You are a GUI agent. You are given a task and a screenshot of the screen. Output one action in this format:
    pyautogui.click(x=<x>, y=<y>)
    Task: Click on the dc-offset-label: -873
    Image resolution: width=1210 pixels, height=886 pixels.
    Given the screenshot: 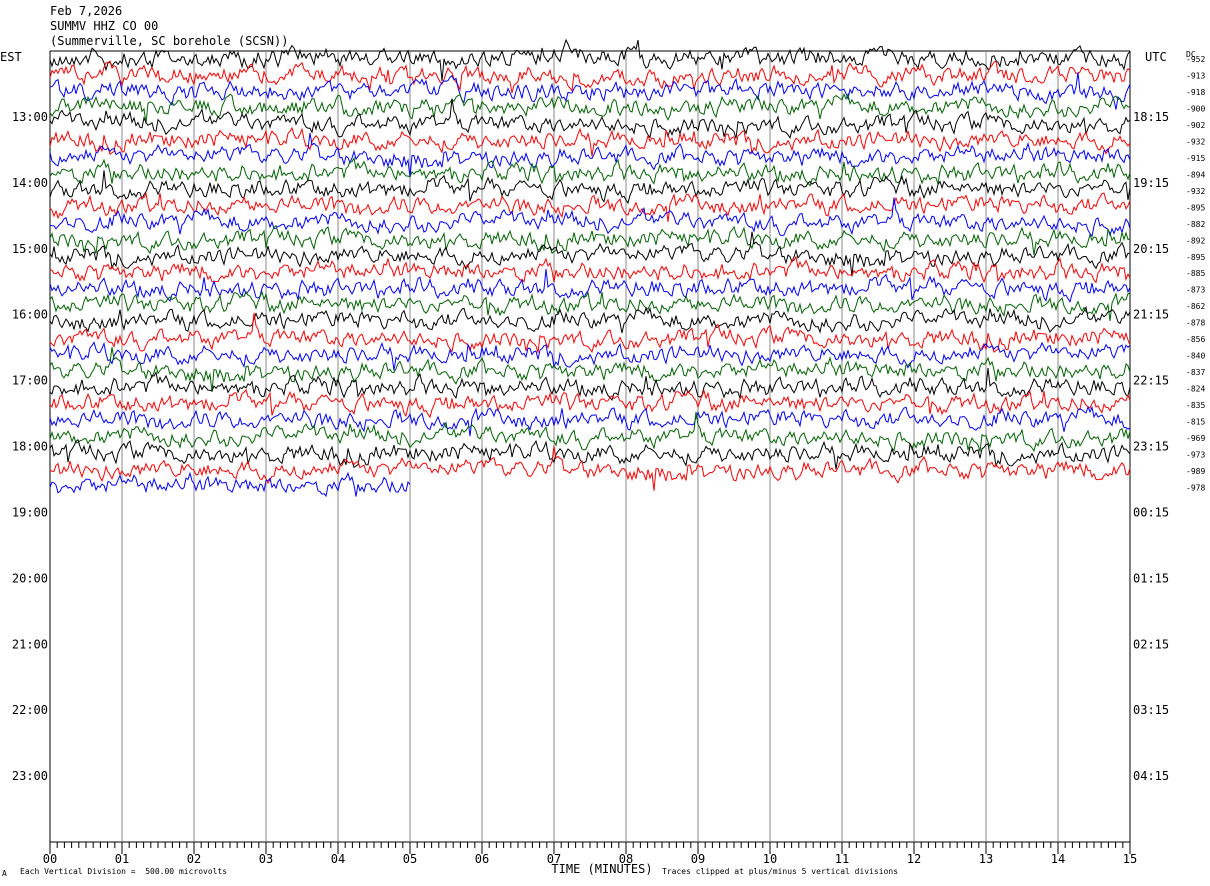 What is the action you would take?
    pyautogui.click(x=1195, y=290)
    